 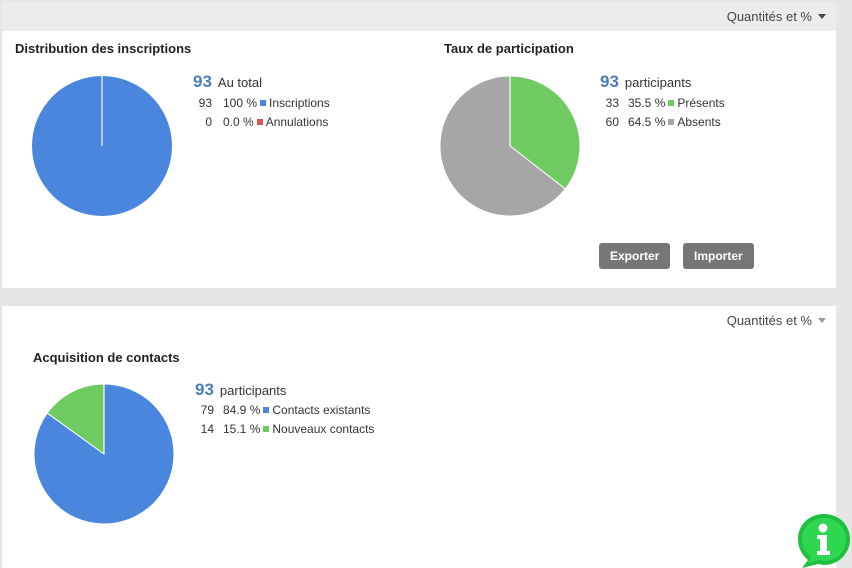 I want to click on legend-percent: 15.1 %, so click(x=242, y=429).